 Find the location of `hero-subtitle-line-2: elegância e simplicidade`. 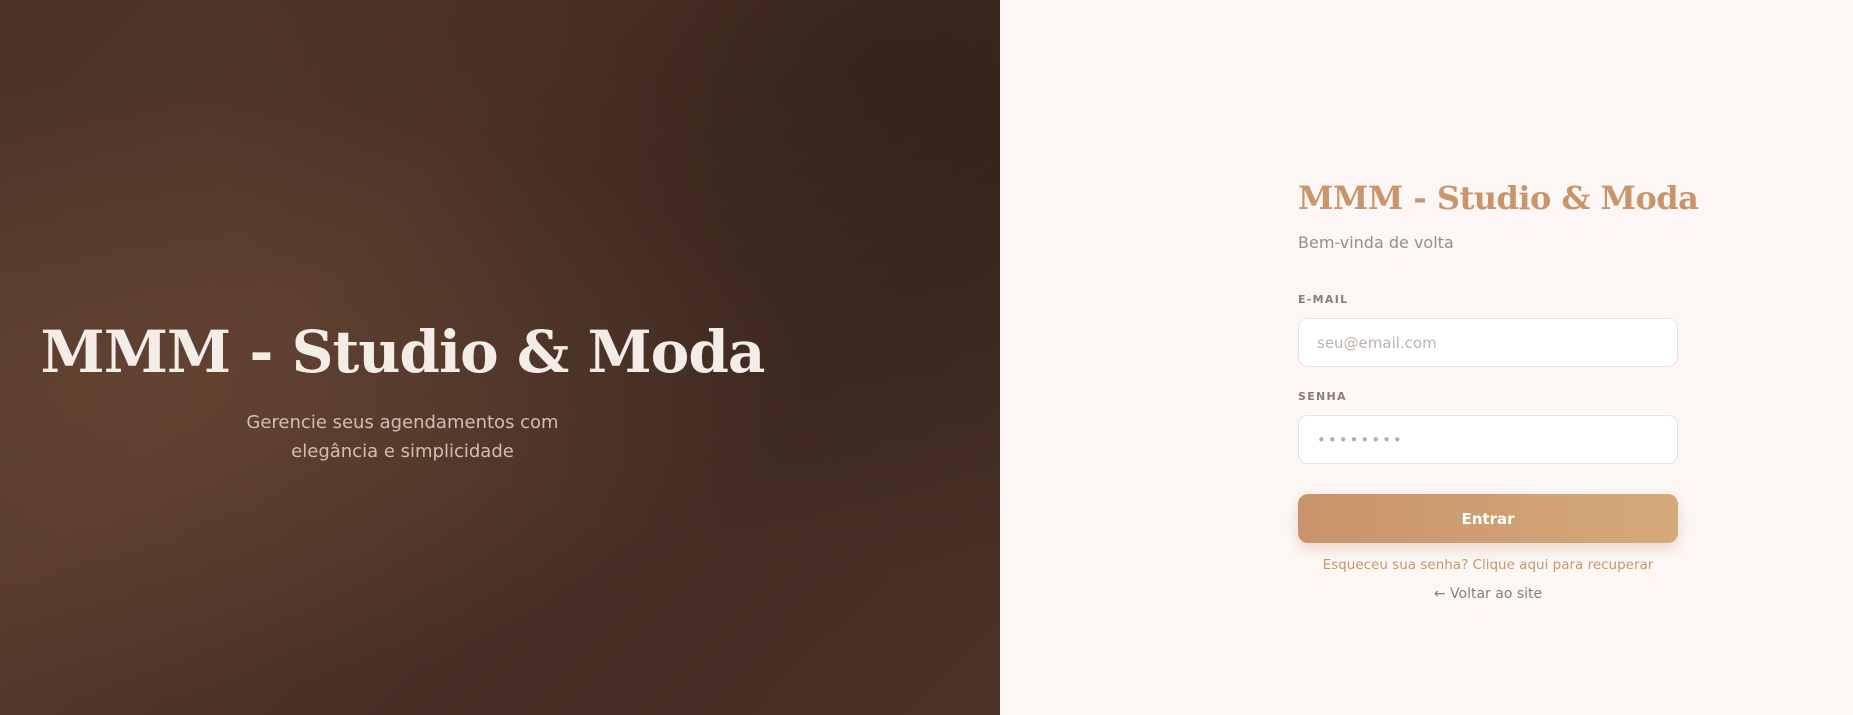

hero-subtitle-line-2: elegância e simplicidade is located at coordinates (402, 451).